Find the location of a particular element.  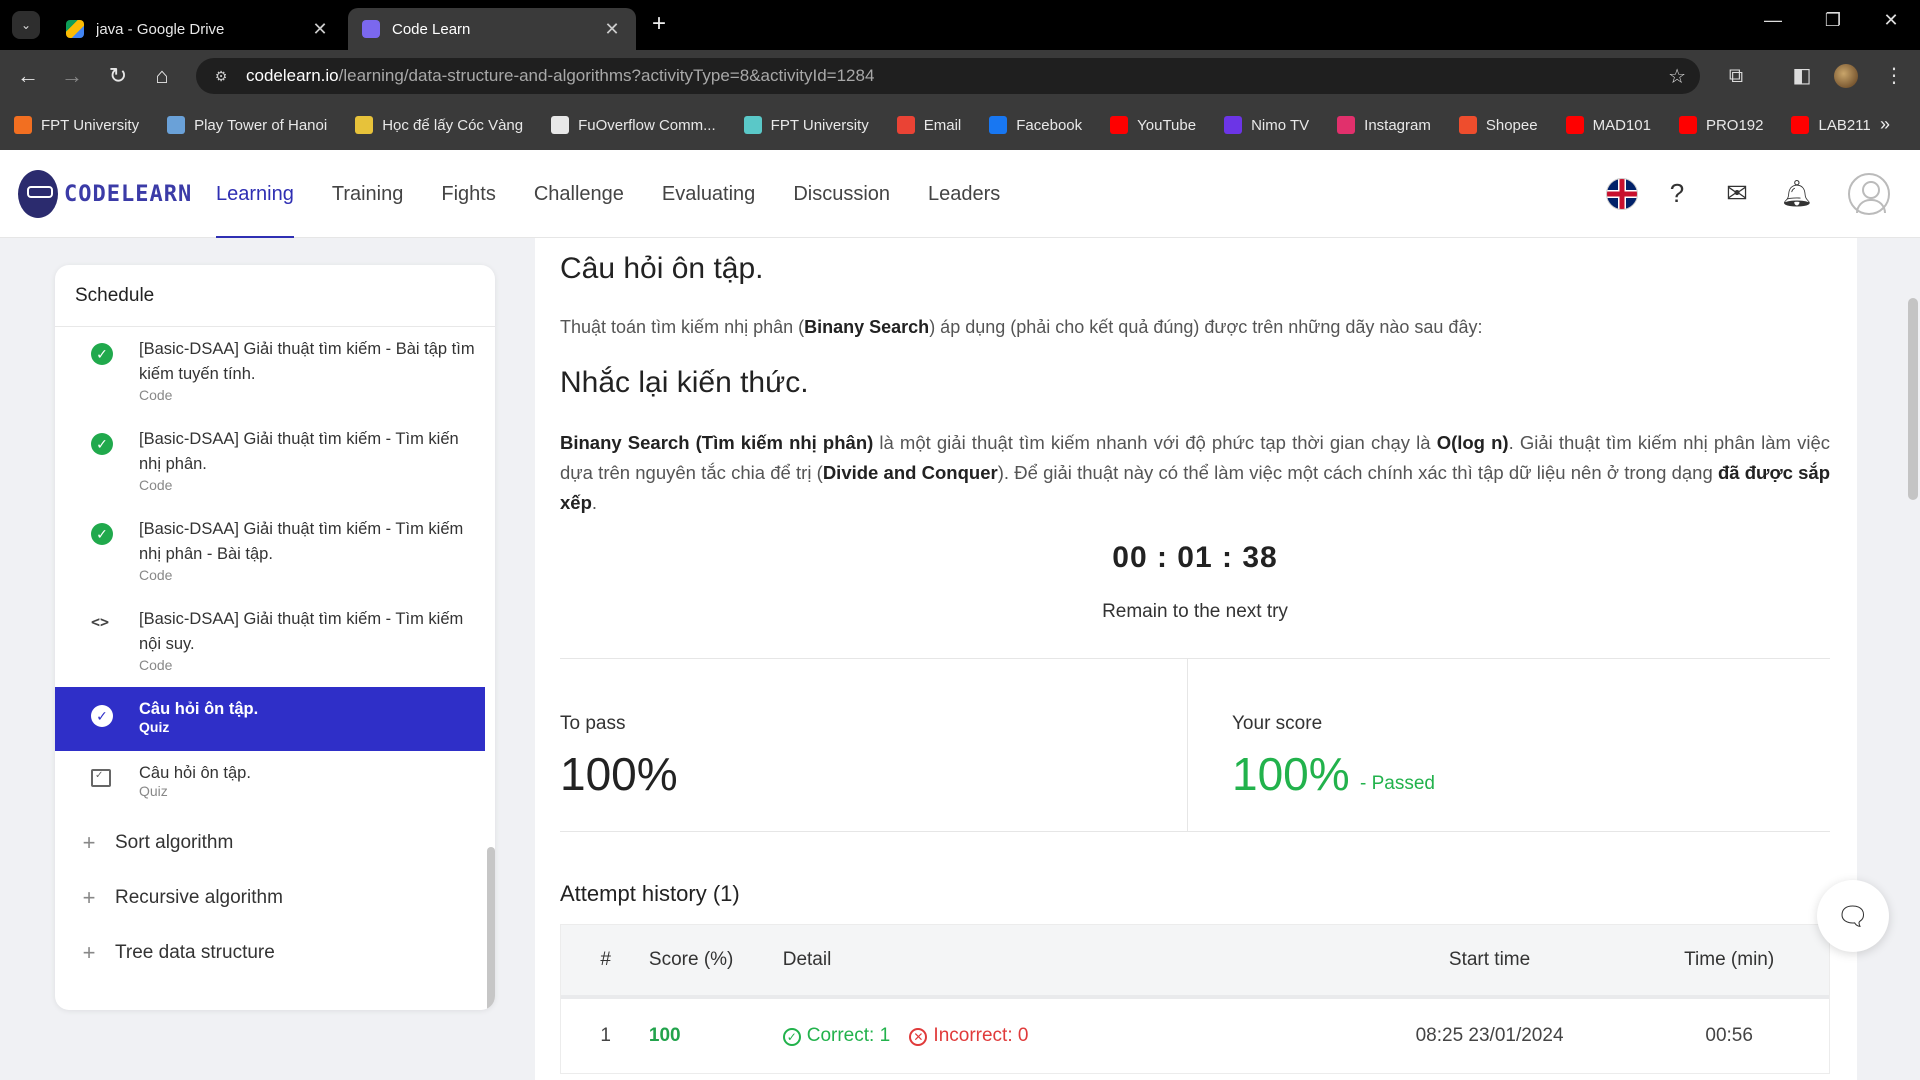

bookmark-item: Email is located at coordinates (928, 125).